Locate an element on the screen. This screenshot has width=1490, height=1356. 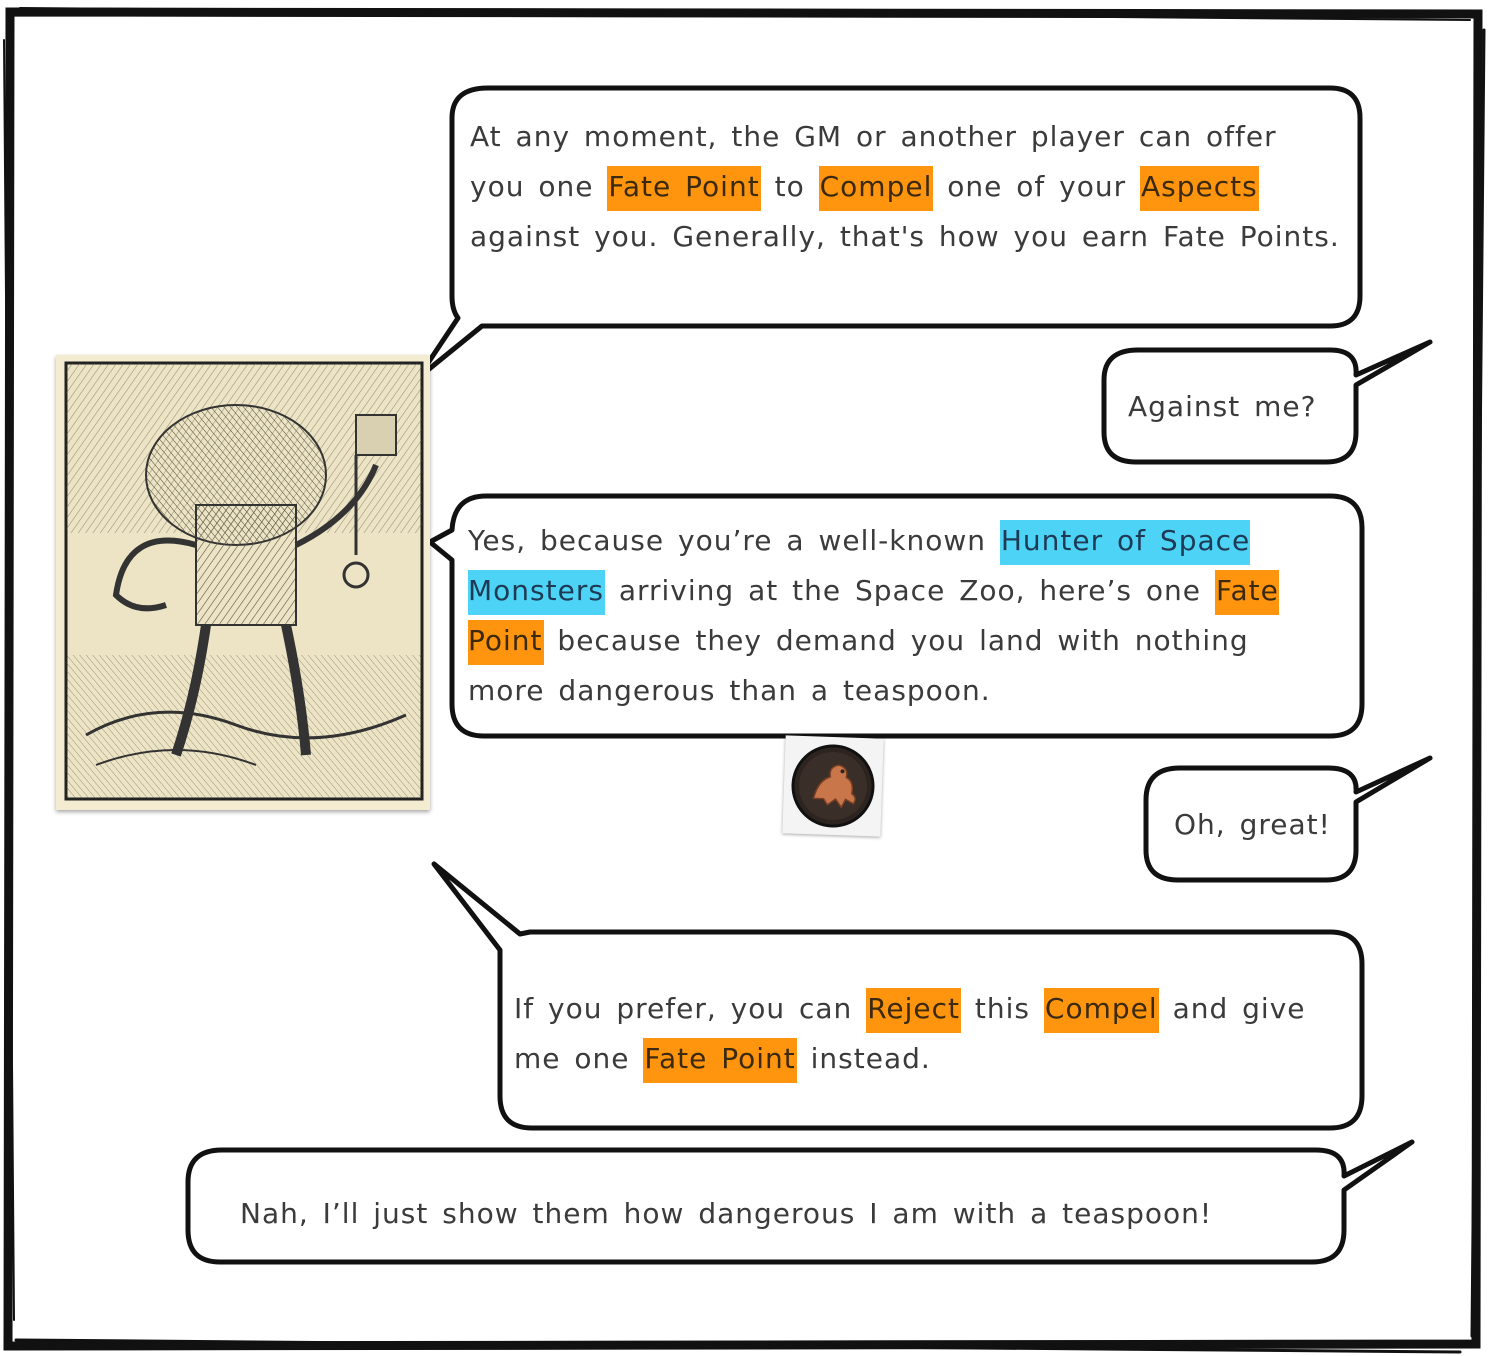
bubble-text-segment: to is located at coordinates (789, 186).